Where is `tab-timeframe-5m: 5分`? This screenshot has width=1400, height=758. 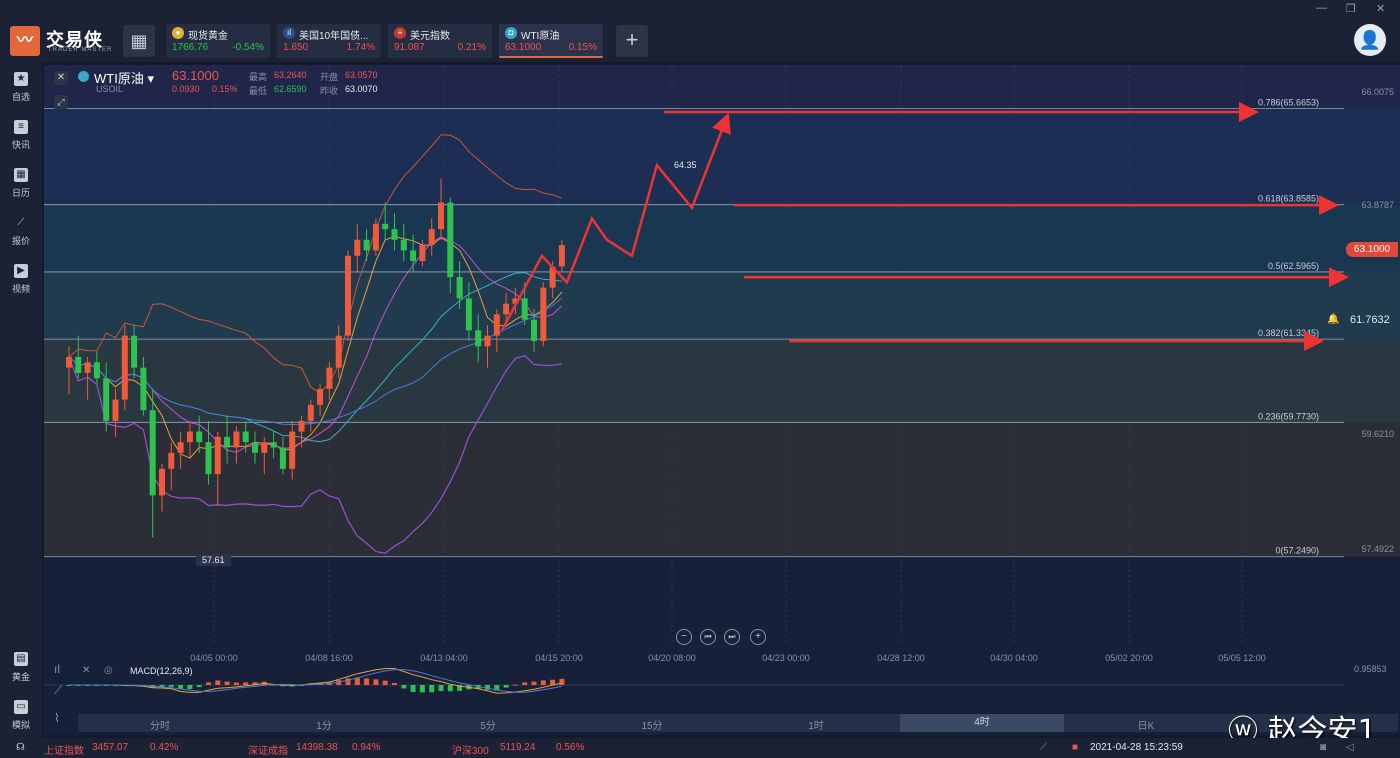 tab-timeframe-5m: 5分 is located at coordinates (488, 724).